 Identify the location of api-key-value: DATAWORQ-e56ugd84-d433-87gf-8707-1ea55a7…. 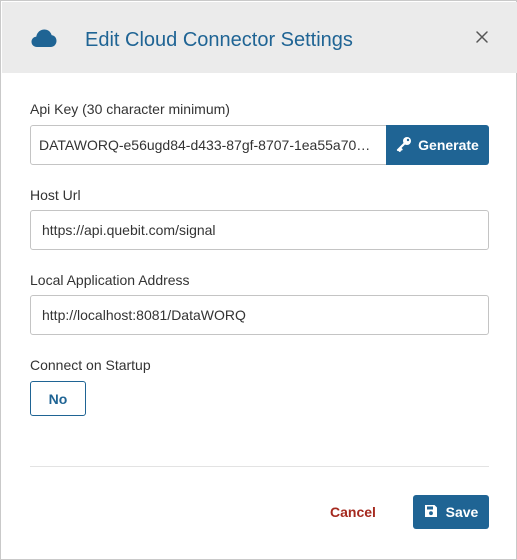
(208, 145).